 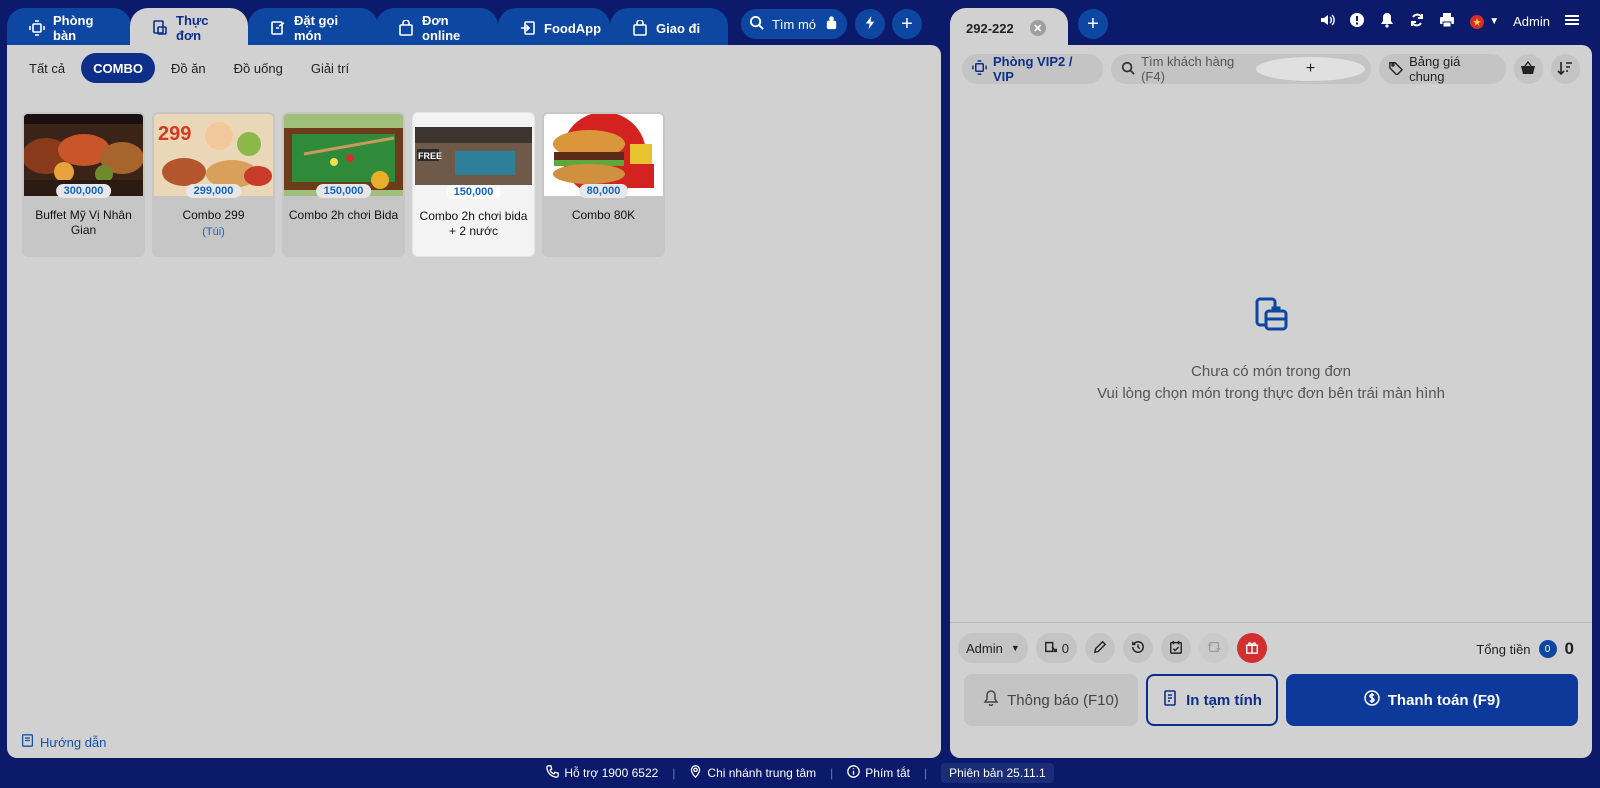 What do you see at coordinates (603, 215) in the screenshot?
I see `product-name: Combo 80K` at bounding box center [603, 215].